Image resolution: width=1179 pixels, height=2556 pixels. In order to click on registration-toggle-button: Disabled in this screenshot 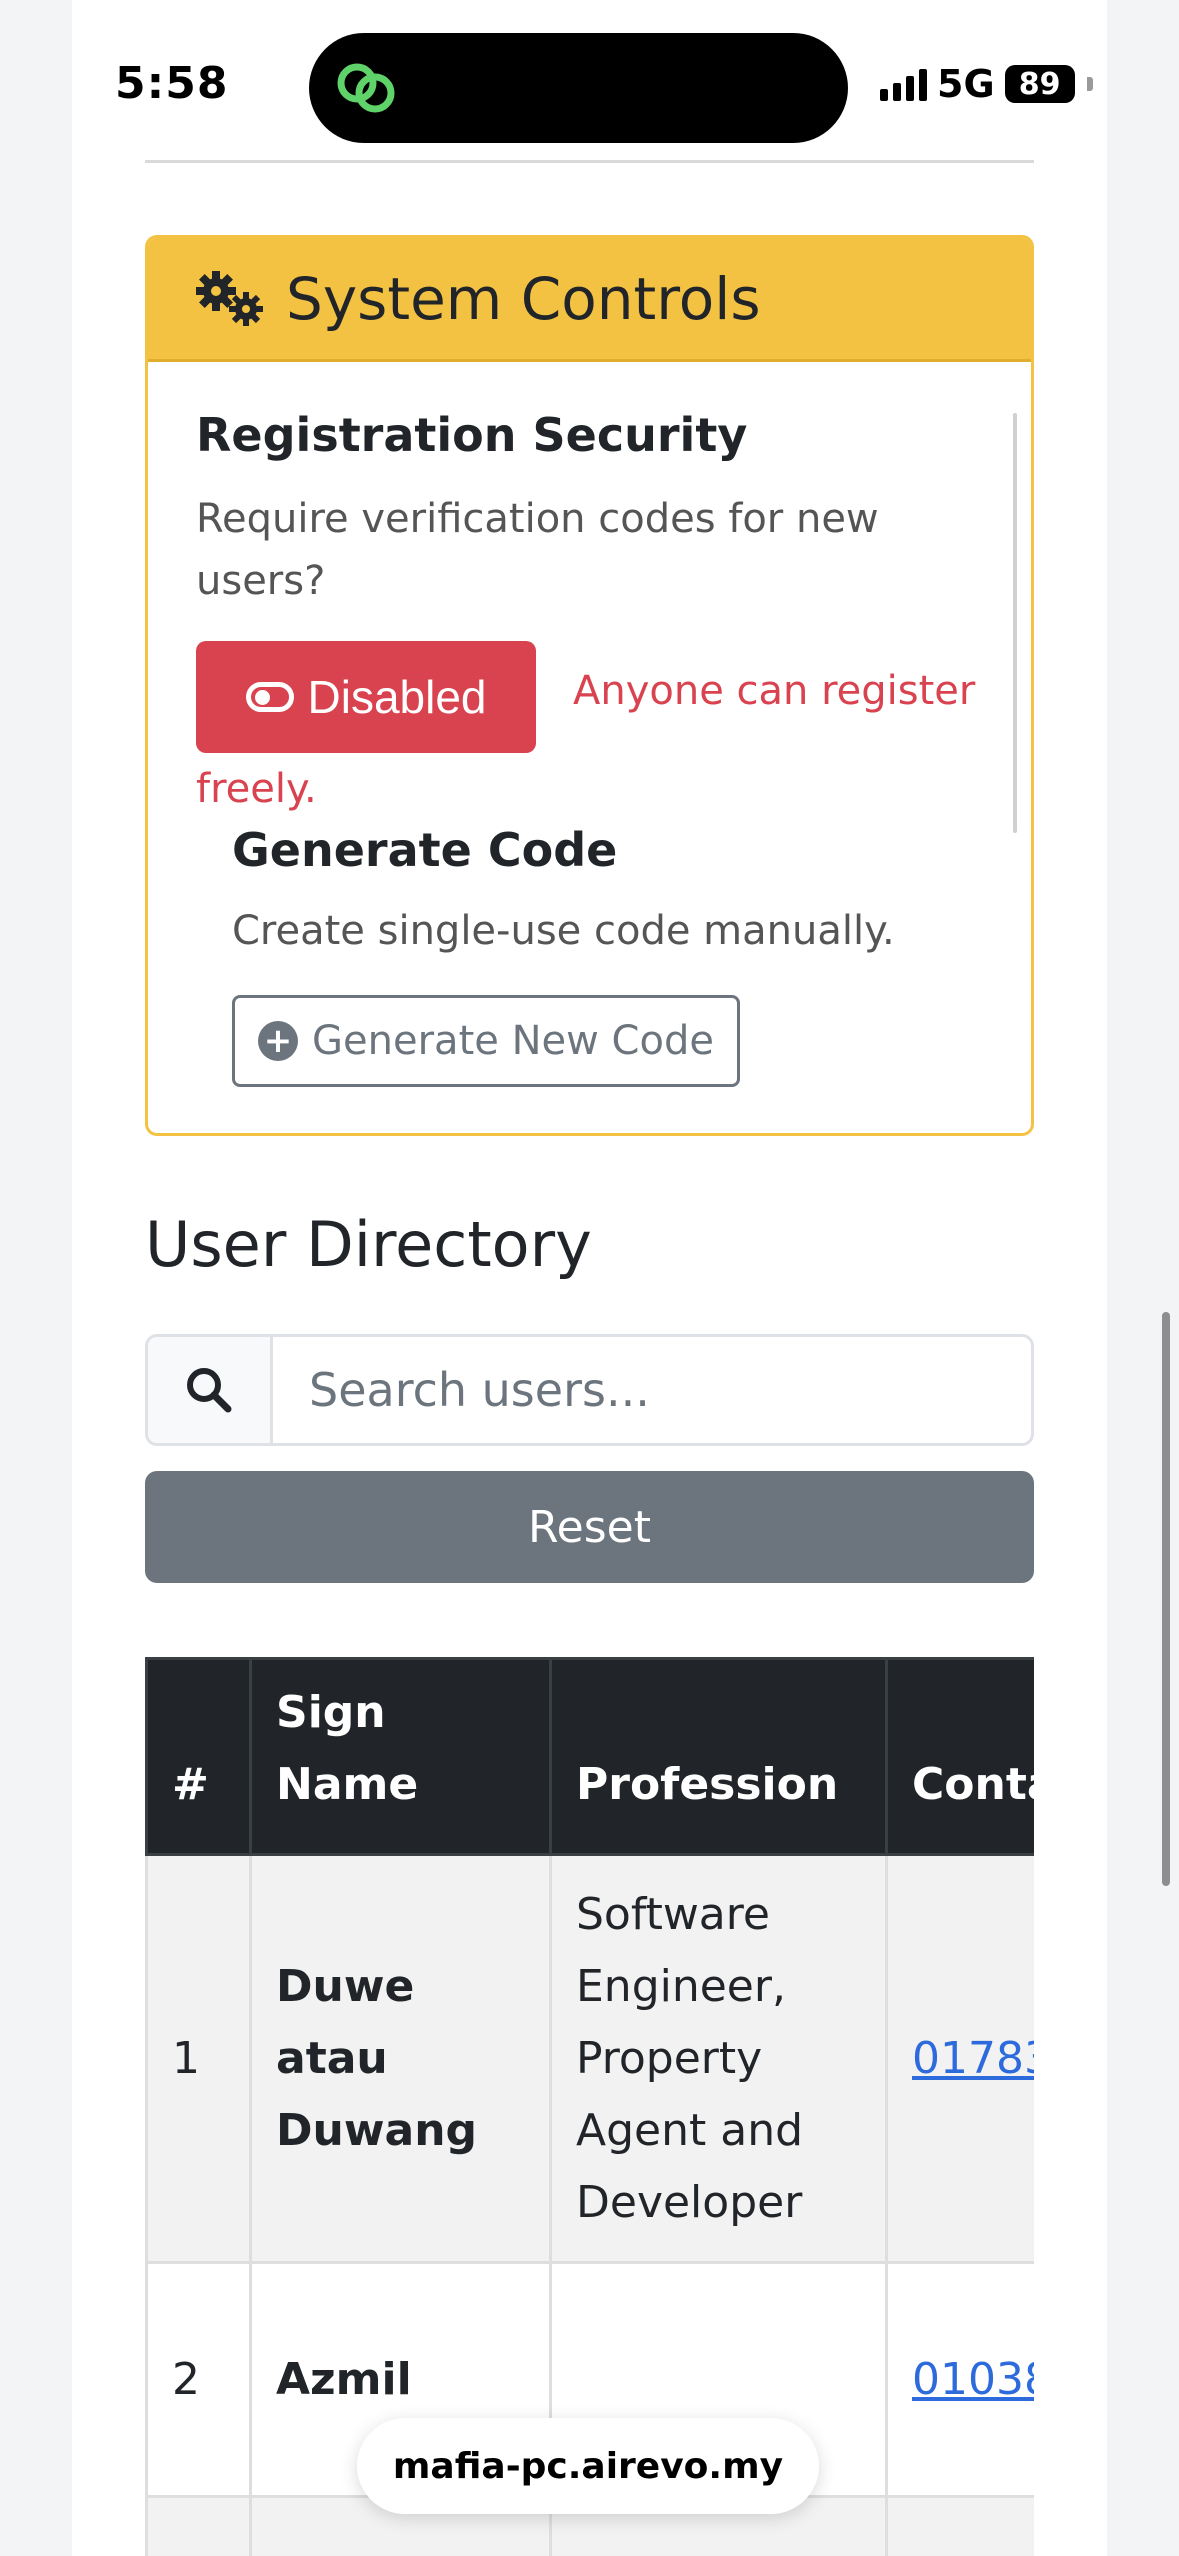, I will do `click(366, 697)`.